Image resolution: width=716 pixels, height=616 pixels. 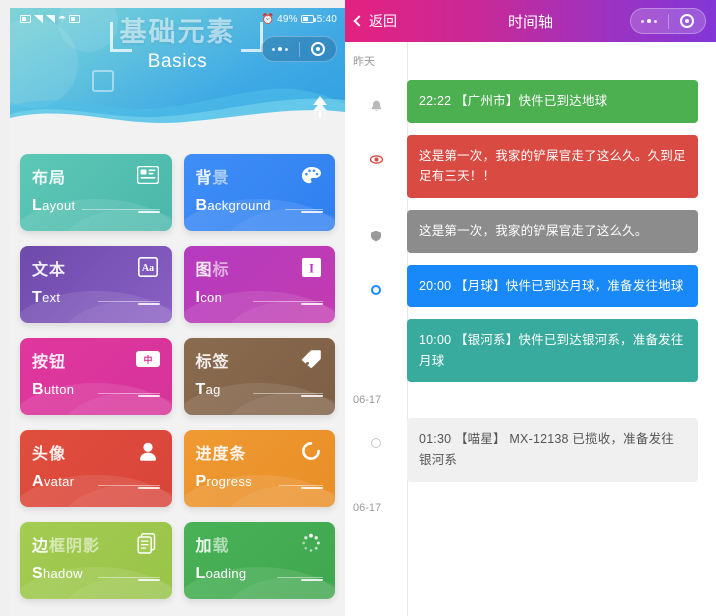 What do you see at coordinates (57, 573) in the screenshot?
I see `card-title-en: Shadow` at bounding box center [57, 573].